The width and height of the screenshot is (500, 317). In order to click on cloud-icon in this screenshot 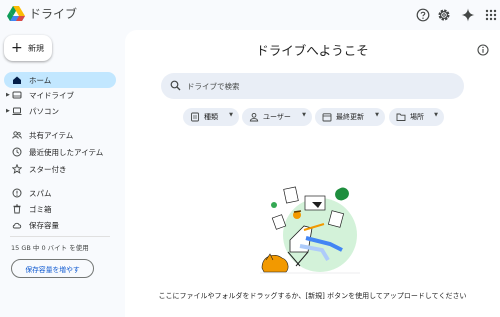, I will do `click(17, 225)`.